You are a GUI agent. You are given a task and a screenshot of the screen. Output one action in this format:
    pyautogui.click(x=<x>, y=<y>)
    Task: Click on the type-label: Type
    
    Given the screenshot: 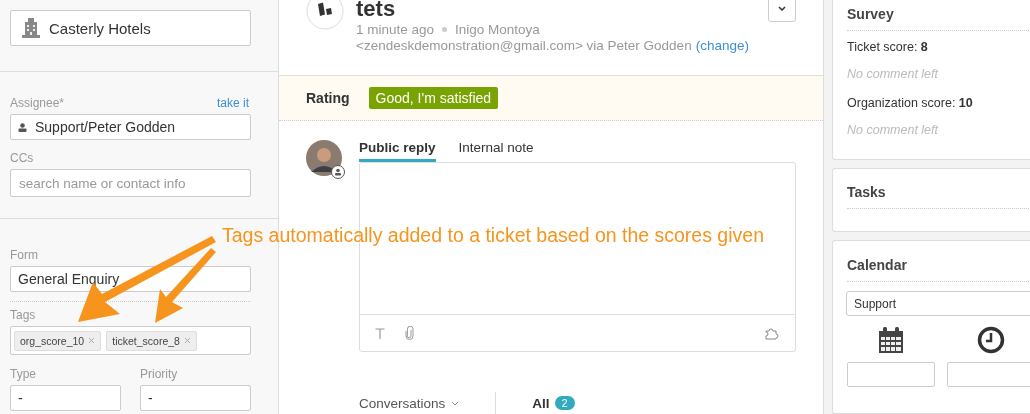 What is the action you would take?
    pyautogui.click(x=23, y=374)
    